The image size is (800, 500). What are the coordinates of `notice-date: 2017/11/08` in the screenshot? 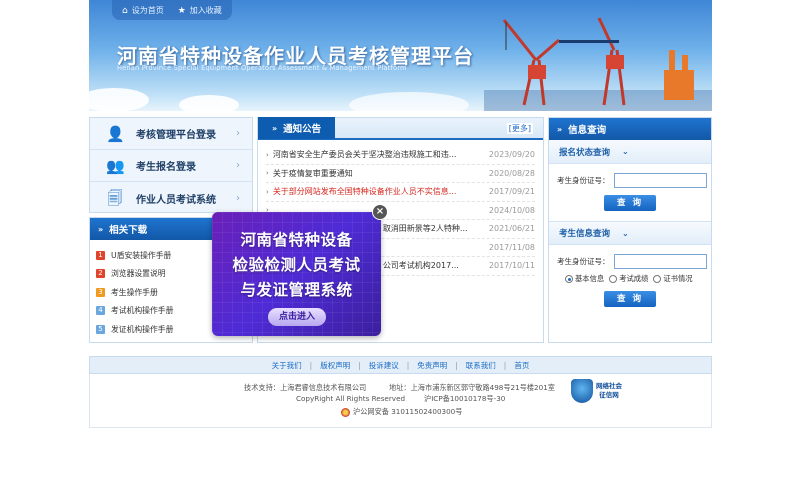 It's located at (511, 247).